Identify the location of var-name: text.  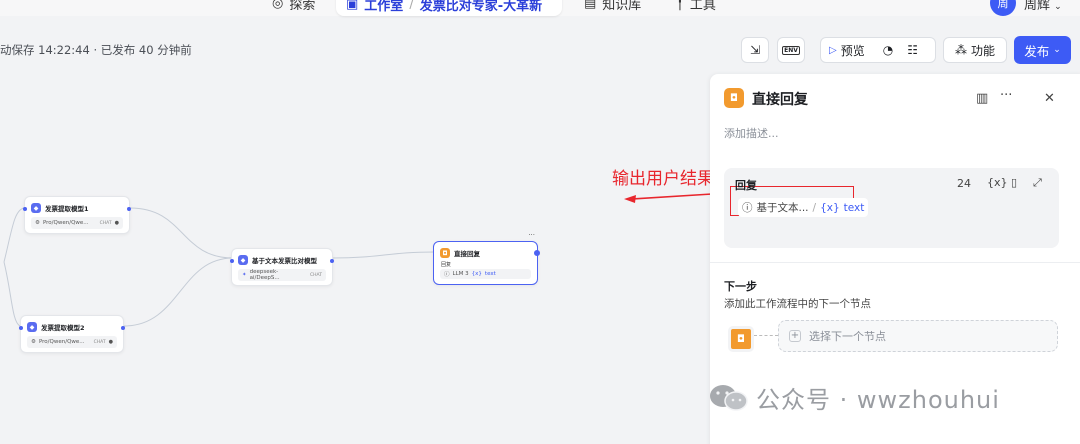
(854, 207).